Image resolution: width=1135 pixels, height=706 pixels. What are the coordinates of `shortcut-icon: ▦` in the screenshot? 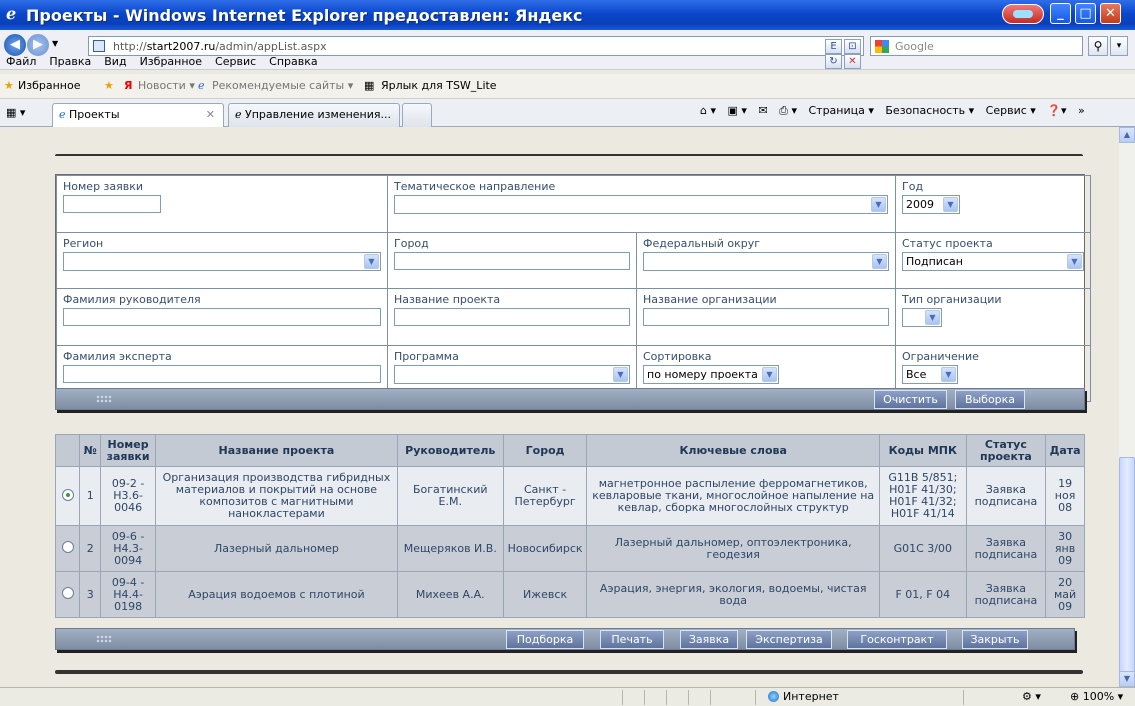 It's located at (369, 85).